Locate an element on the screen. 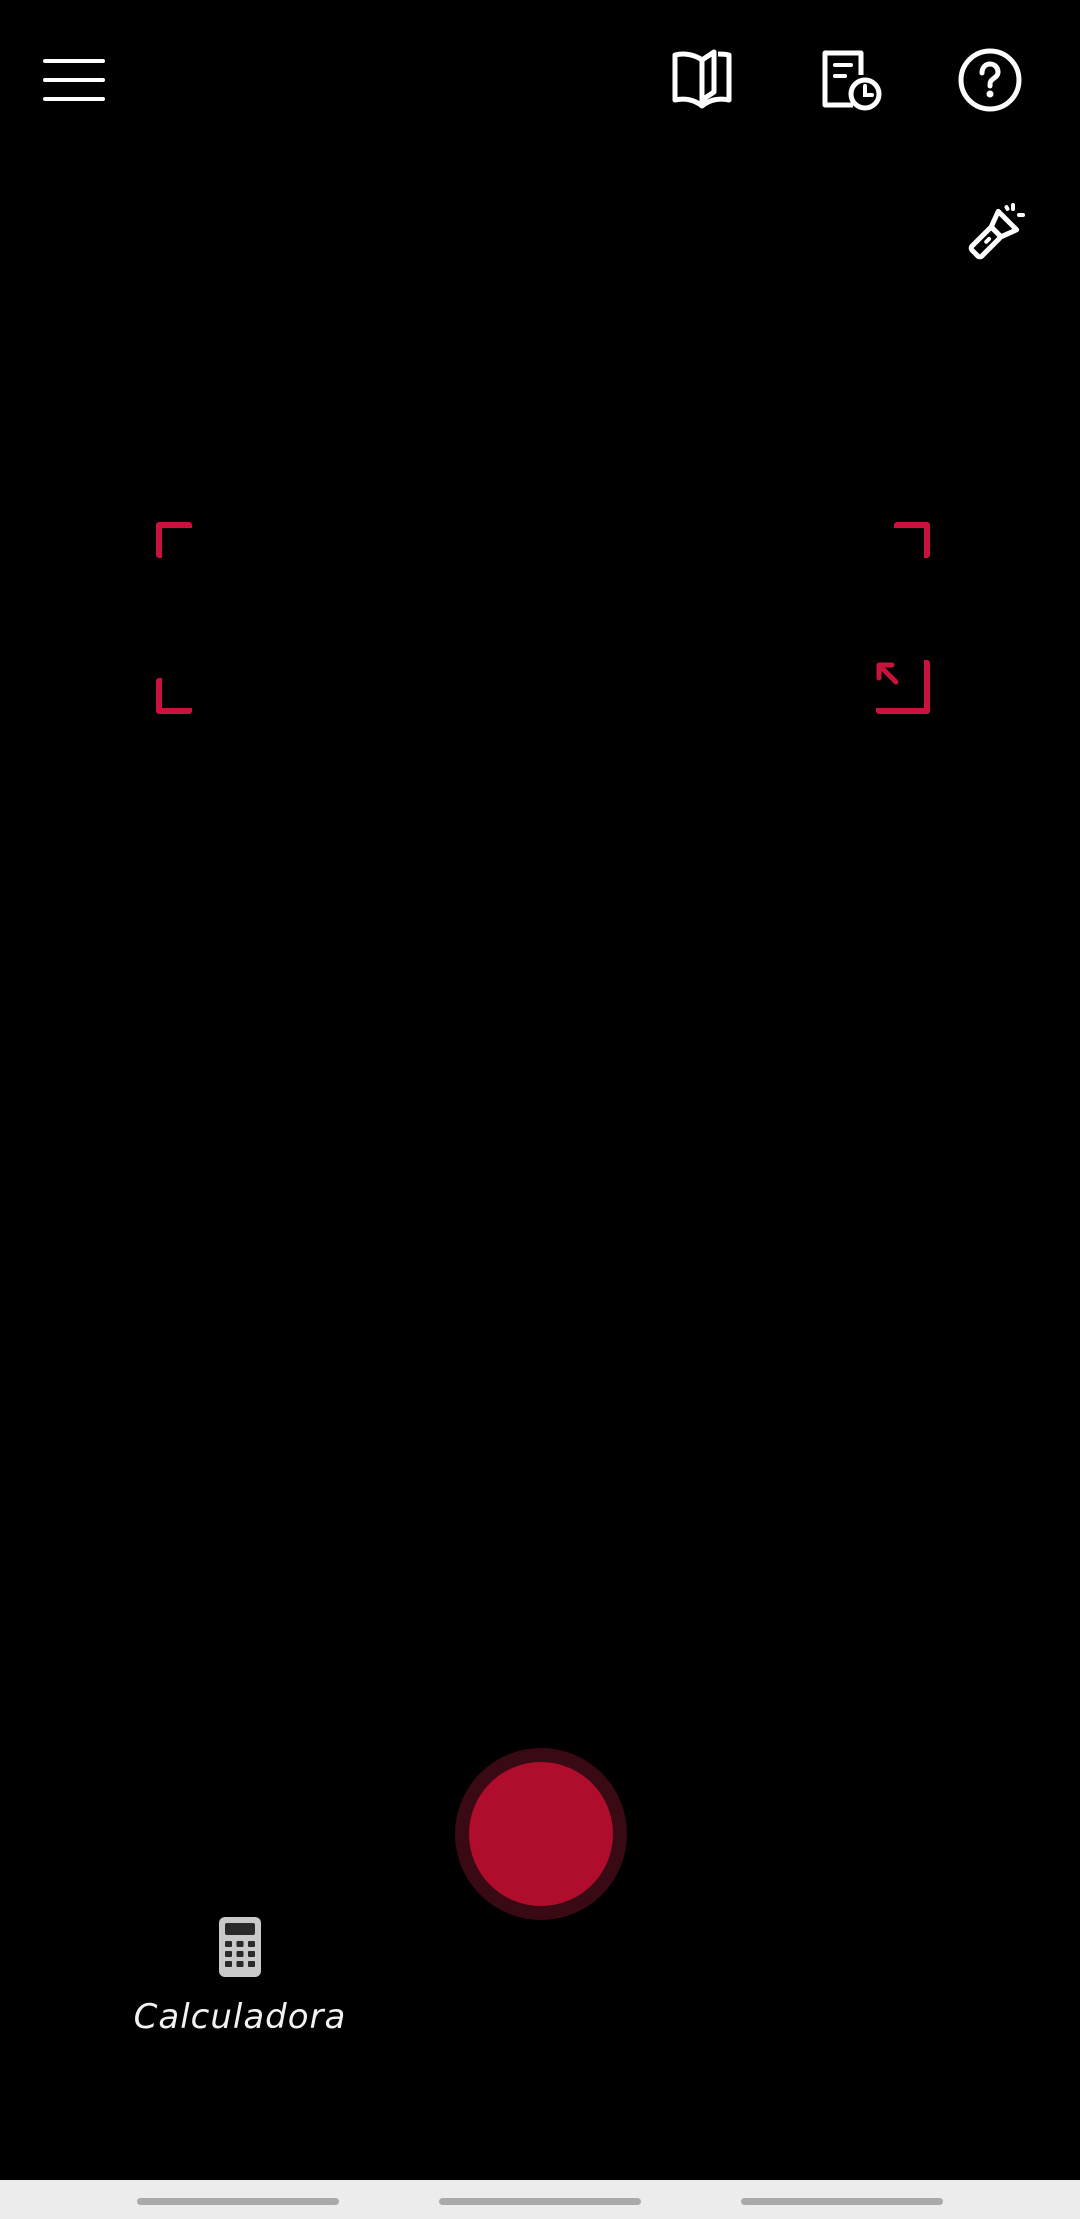 Image resolution: width=1080 pixels, height=2219 pixels. document-clock-icon is located at coordinates (850, 80).